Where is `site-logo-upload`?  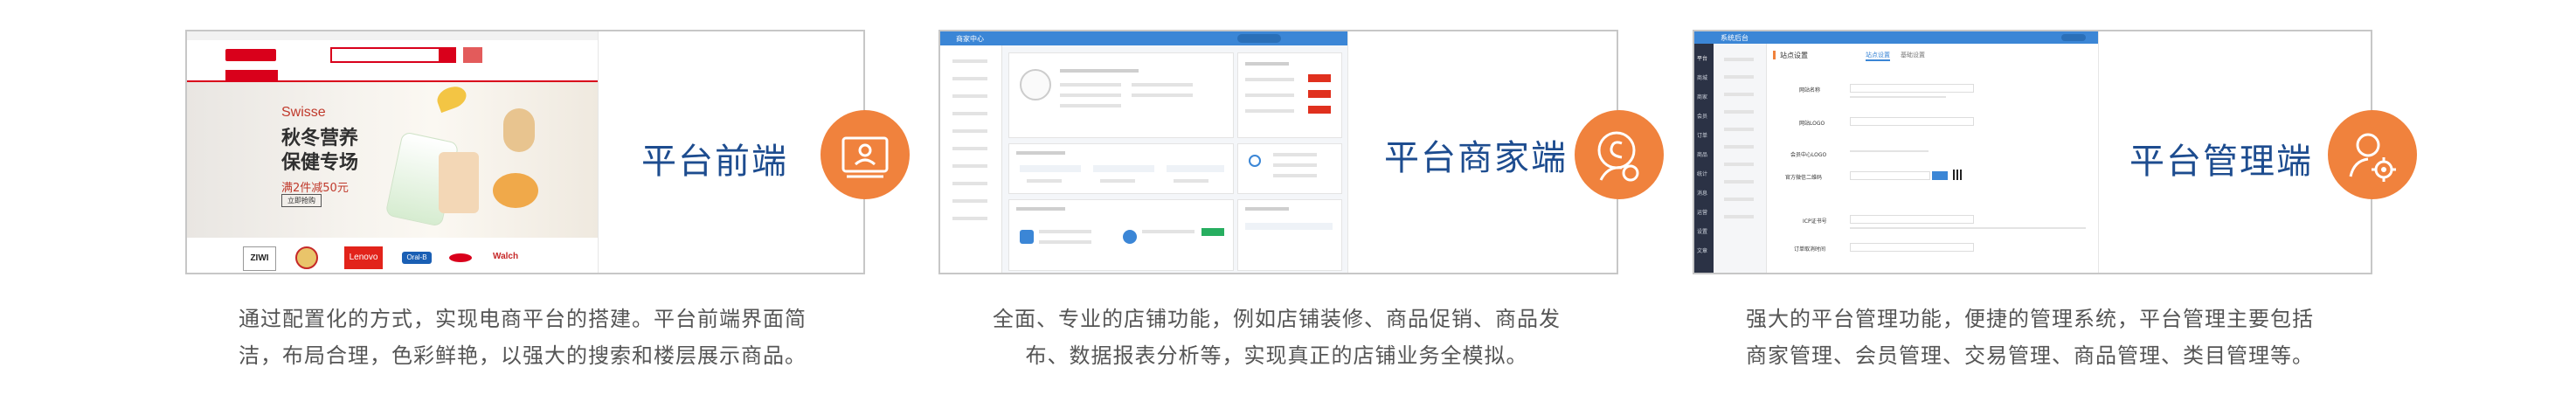
site-logo-upload is located at coordinates (1912, 122).